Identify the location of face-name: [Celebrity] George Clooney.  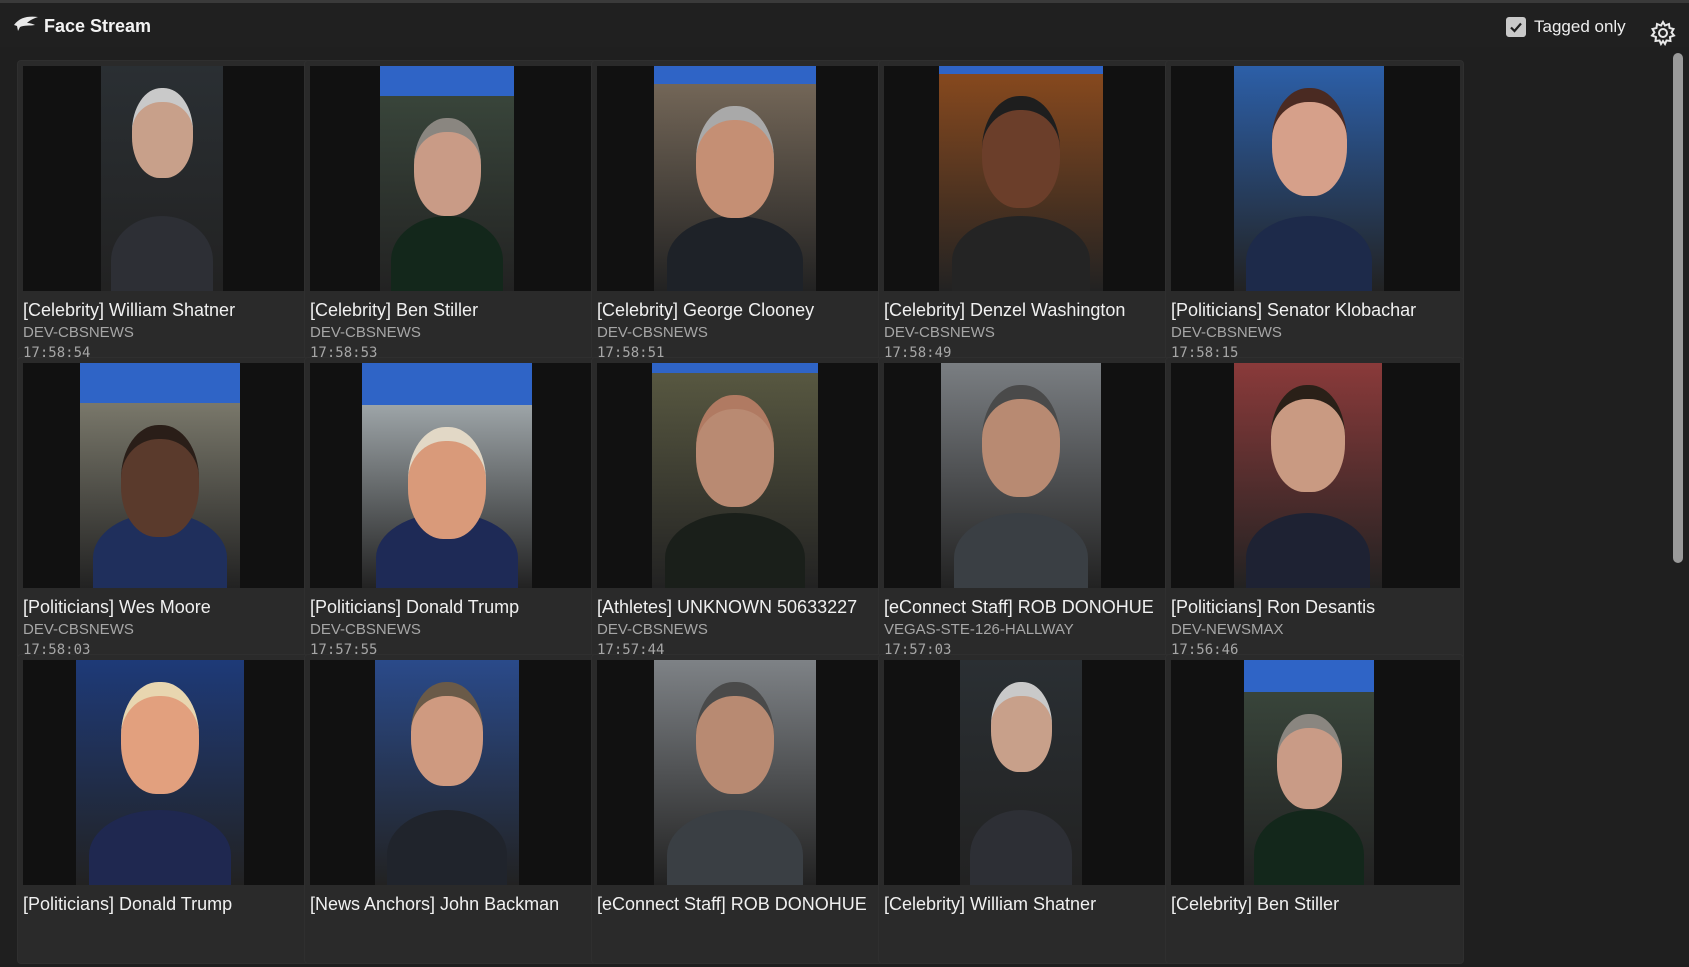
(706, 310).